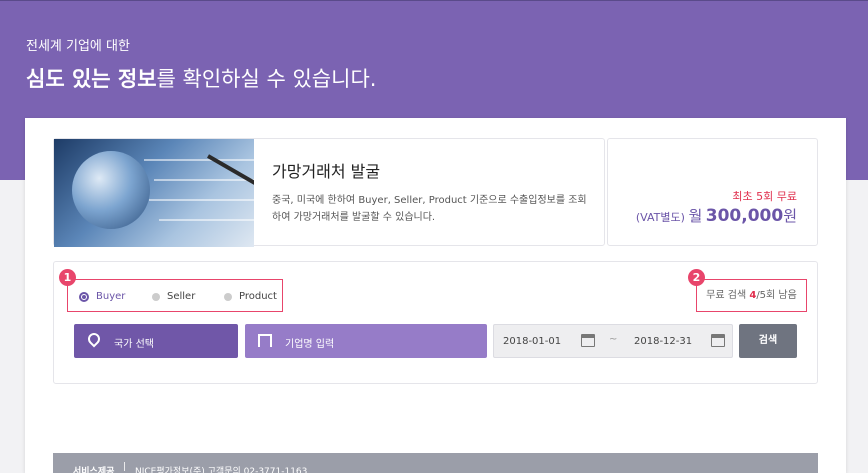 This screenshot has height=473, width=868. Describe the element at coordinates (94, 470) in the screenshot. I see `footer-label: 서비스제공` at that location.